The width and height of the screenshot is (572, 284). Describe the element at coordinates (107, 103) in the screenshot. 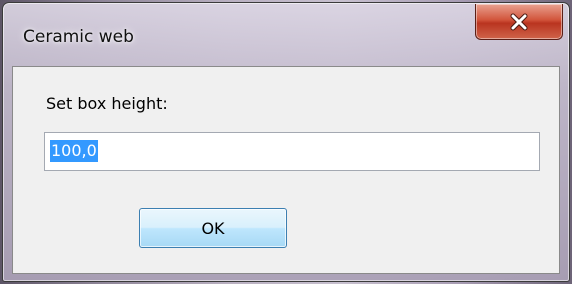

I see `height-prompt-label: Set box height:` at that location.